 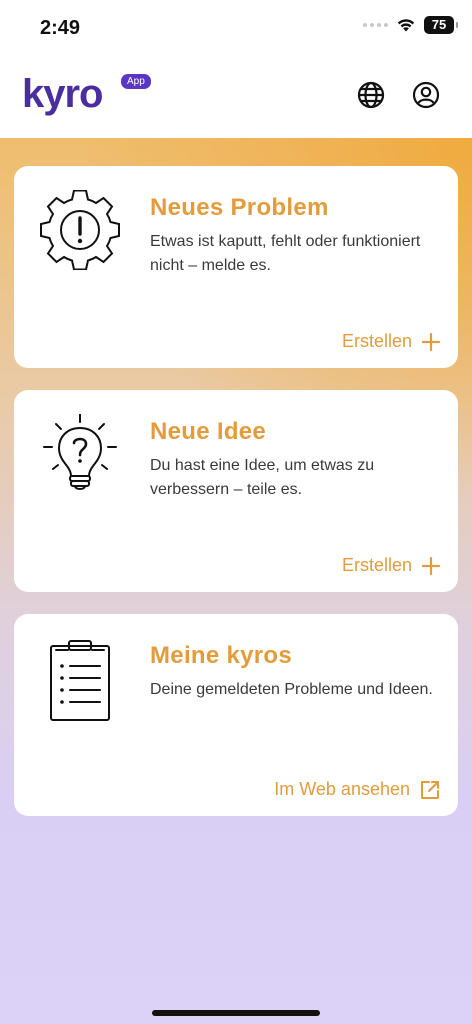 I want to click on account-icon, so click(x=426, y=95).